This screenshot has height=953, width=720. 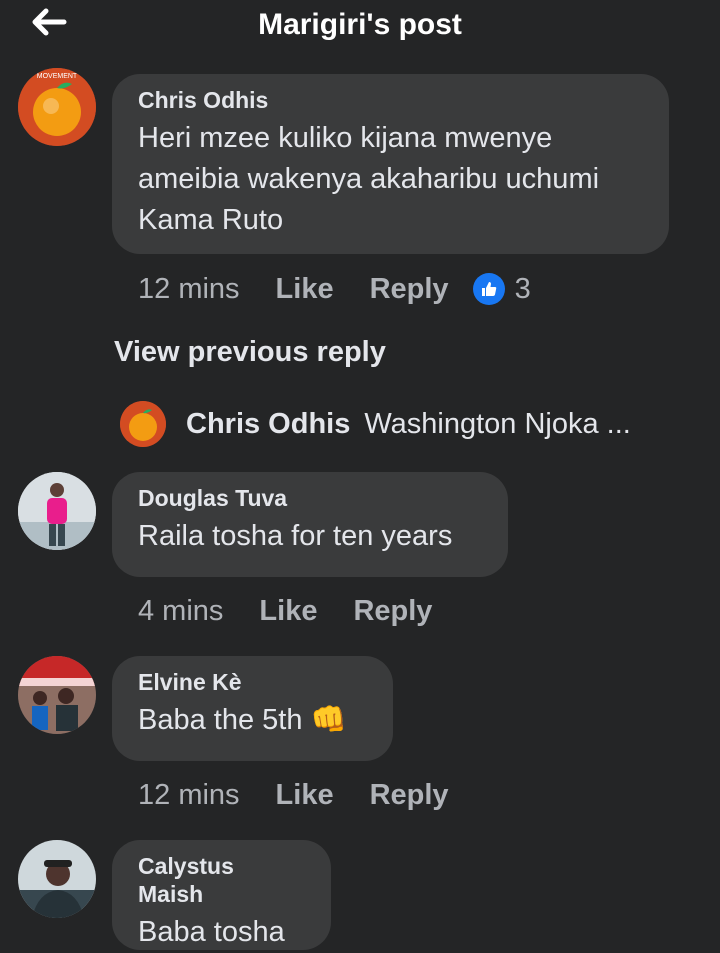 I want to click on comment-bubble: Calystus Maish Baba tosha, so click(x=221, y=895).